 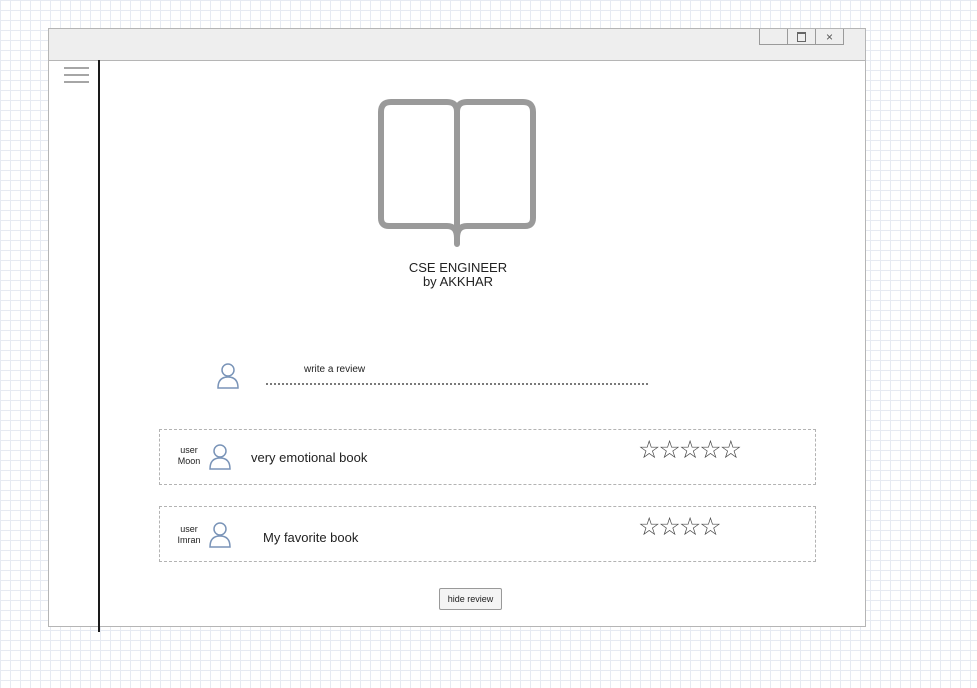 What do you see at coordinates (680, 527) in the screenshot?
I see `rating-stars: ☆☆☆☆` at bounding box center [680, 527].